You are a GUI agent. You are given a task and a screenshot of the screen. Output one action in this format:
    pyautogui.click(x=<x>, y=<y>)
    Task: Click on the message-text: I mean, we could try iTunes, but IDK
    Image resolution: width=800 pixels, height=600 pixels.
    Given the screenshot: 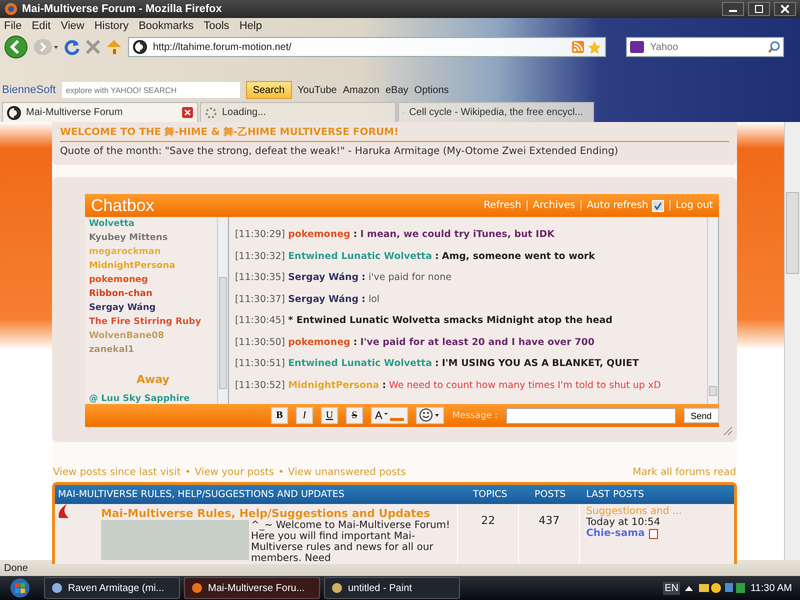 What is the action you would take?
    pyautogui.click(x=457, y=234)
    